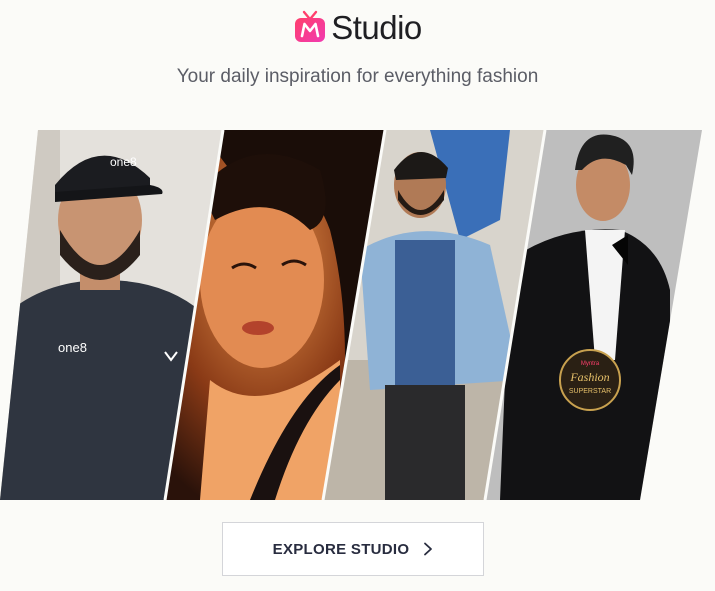  What do you see at coordinates (310, 26) in the screenshot?
I see `myntra-tv-logo-icon` at bounding box center [310, 26].